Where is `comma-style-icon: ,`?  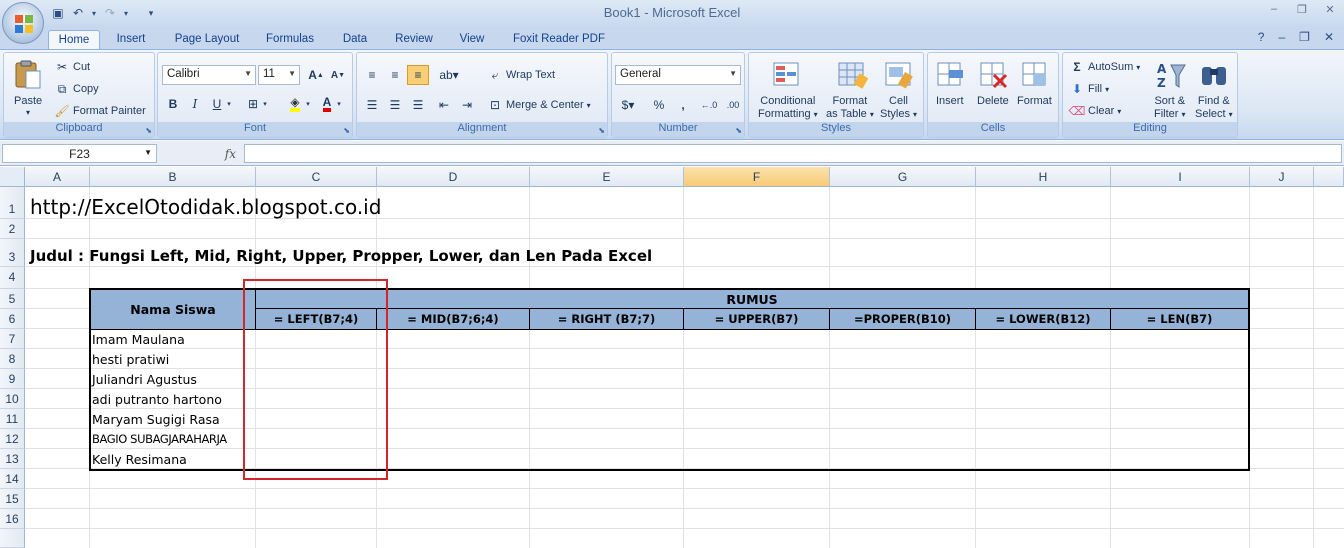
comma-style-icon: , is located at coordinates (683, 105).